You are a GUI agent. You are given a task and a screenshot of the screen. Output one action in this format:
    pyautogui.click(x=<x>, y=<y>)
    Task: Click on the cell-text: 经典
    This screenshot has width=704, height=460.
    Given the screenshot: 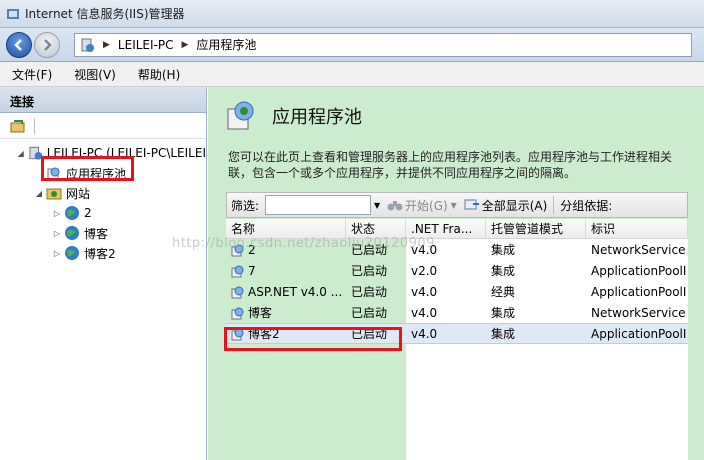 What is the action you would take?
    pyautogui.click(x=503, y=292)
    